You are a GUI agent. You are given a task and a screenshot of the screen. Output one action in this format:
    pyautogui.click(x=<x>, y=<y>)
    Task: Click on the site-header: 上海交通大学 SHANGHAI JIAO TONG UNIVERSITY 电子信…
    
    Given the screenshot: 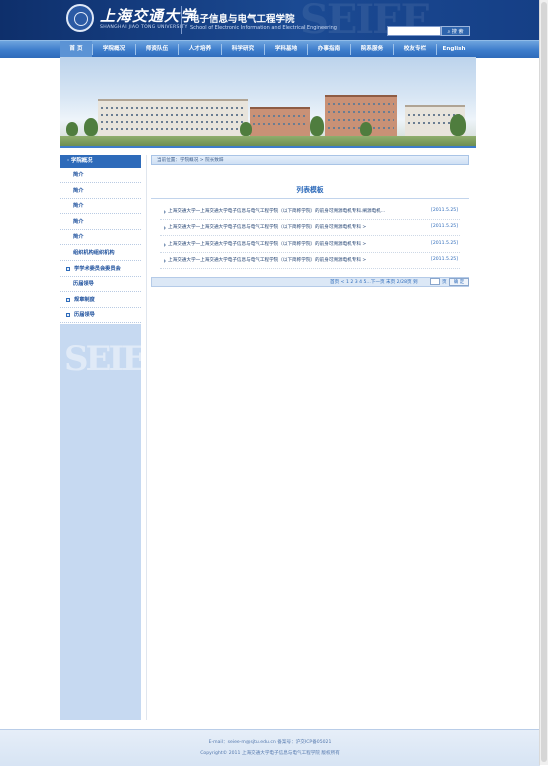 What is the action you would take?
    pyautogui.click(x=270, y=20)
    